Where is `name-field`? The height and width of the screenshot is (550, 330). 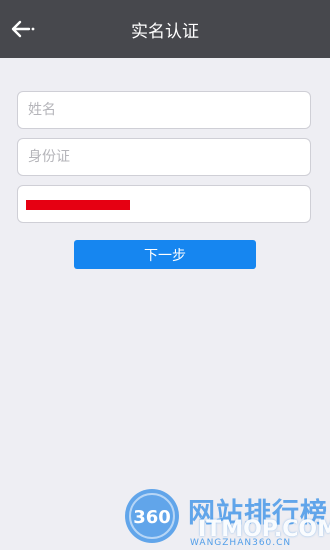
name-field is located at coordinates (164, 110).